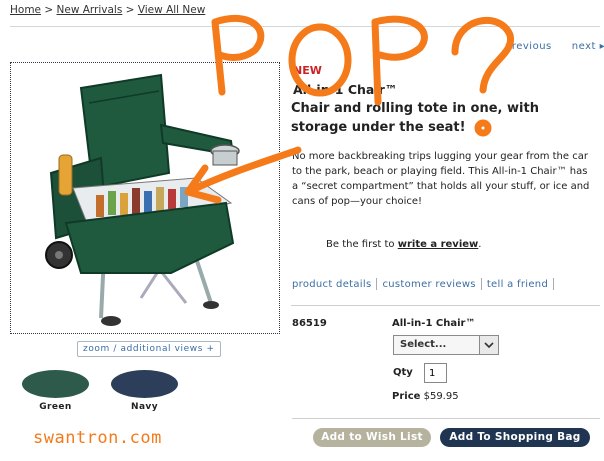 The height and width of the screenshot is (461, 604). Describe the element at coordinates (331, 284) in the screenshot. I see `tab-product-details: product details` at that location.